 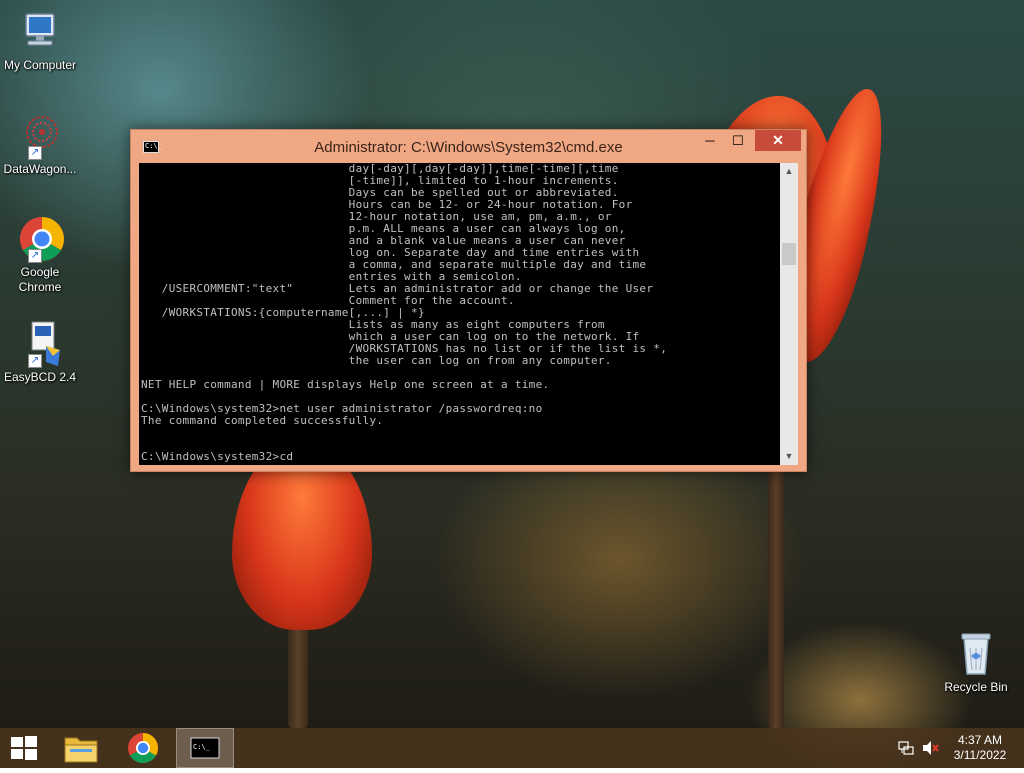 I want to click on scroll-up-arrow-icon: ▲, so click(x=789, y=171).